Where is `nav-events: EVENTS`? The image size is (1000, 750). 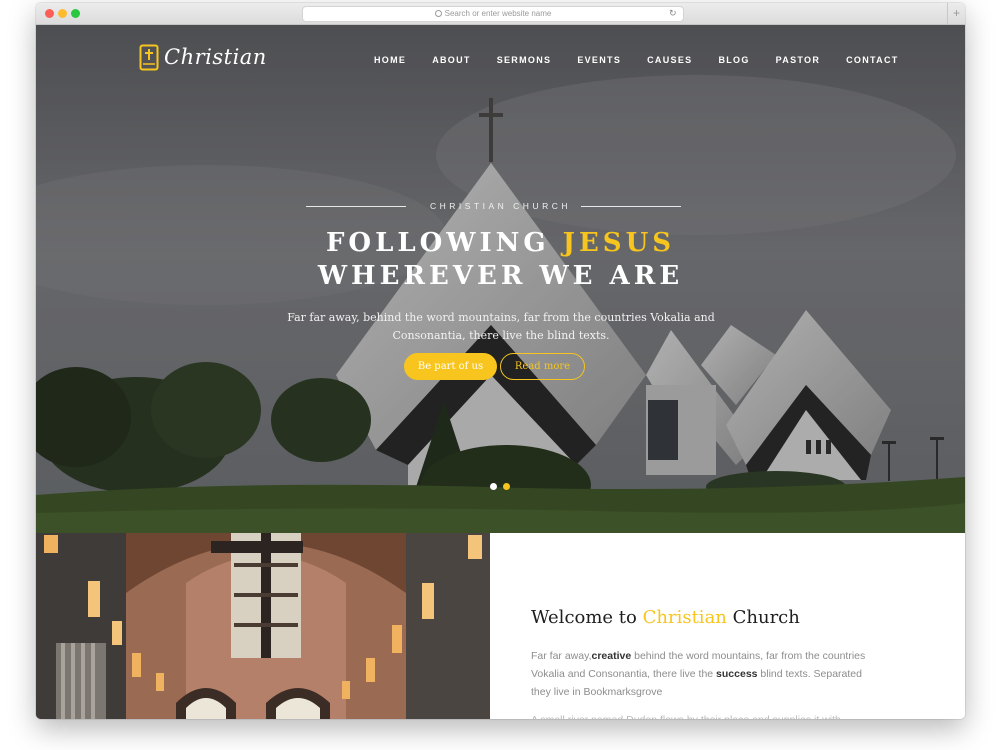 nav-events: EVENTS is located at coordinates (599, 60).